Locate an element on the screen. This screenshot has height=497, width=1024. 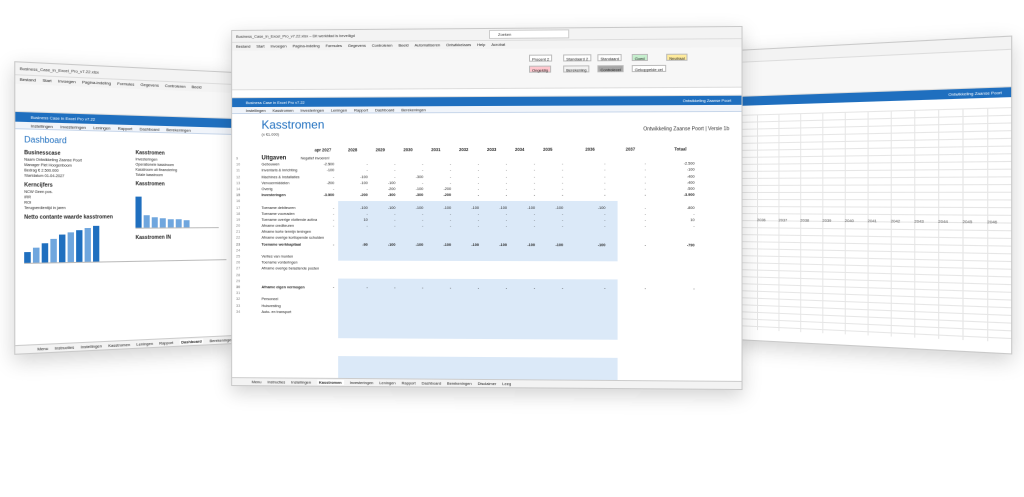
ribbon-tab-11: Acrobat is located at coordinates (498, 44).